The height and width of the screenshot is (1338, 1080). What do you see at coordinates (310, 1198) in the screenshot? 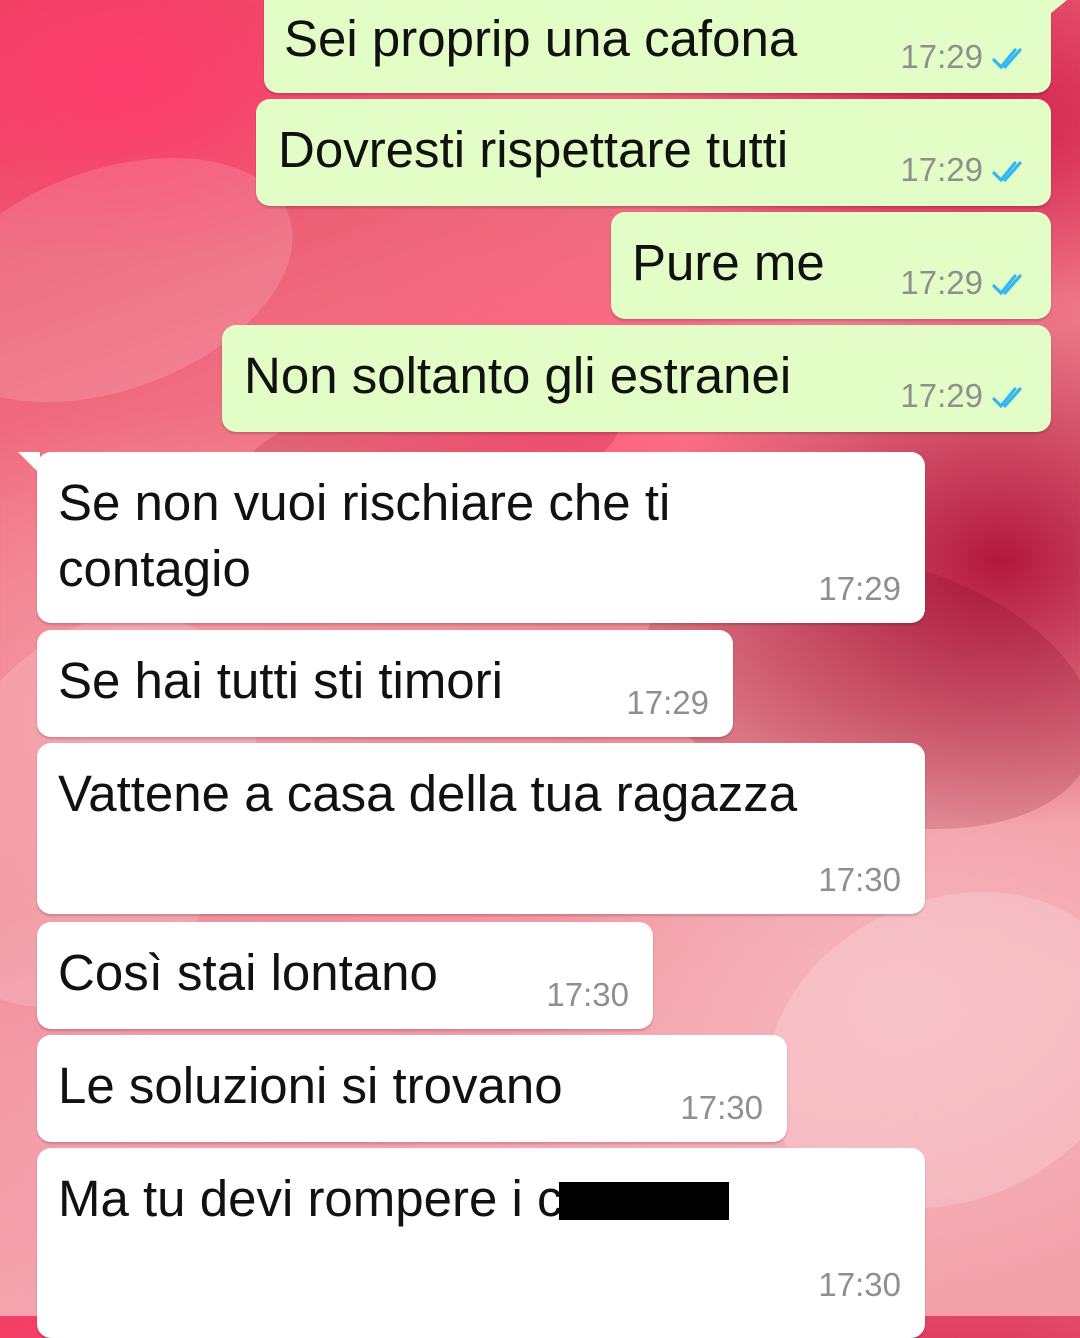
I see `message-text-visible: Ma tu devi rompere i c` at bounding box center [310, 1198].